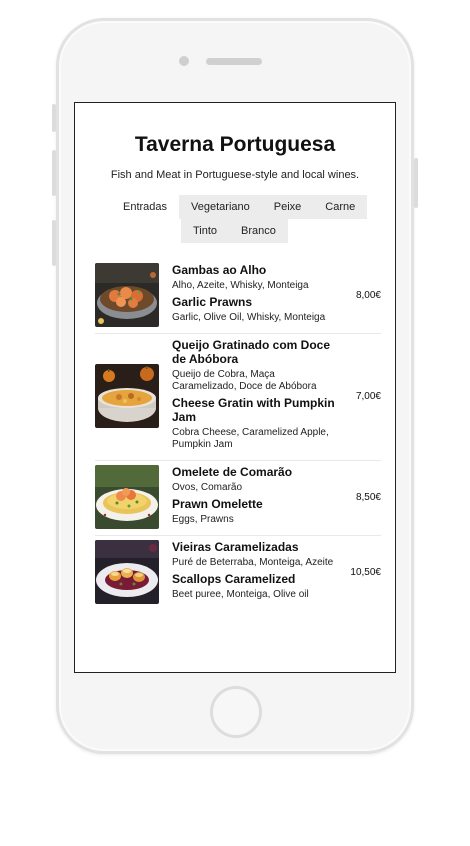 The height and width of the screenshot is (846, 470). I want to click on item-name-pt: Gambas ao Alho, so click(219, 270).